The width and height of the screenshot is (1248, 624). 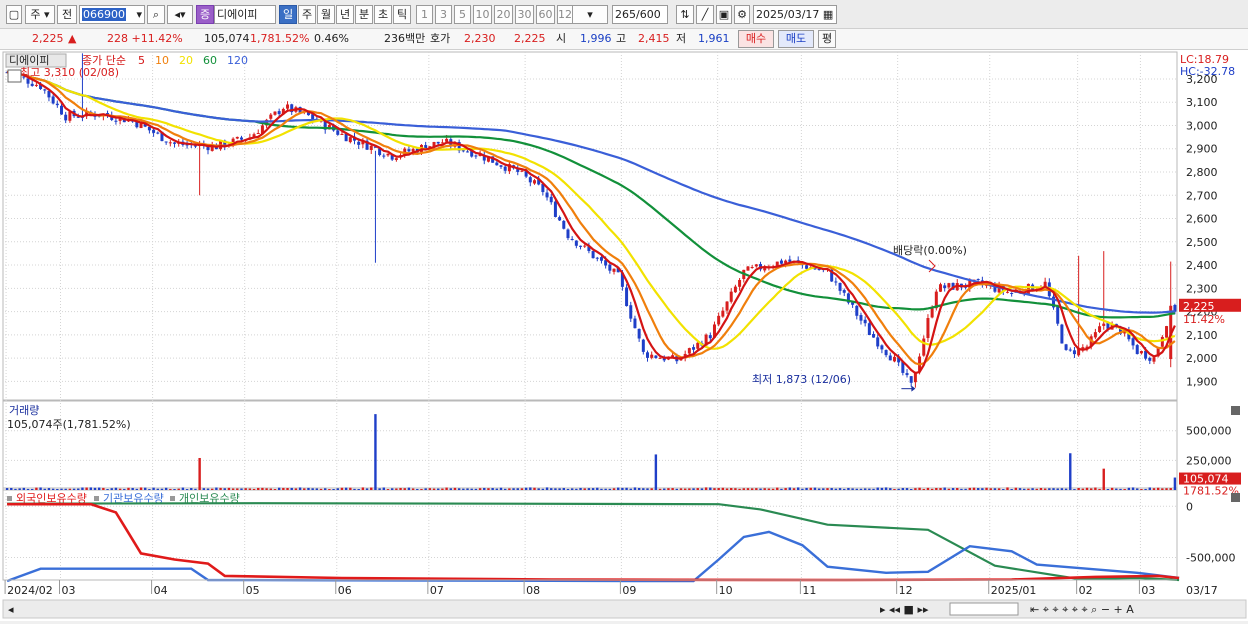 What do you see at coordinates (307, 14) in the screenshot?
I see `period-button-1: 주` at bounding box center [307, 14].